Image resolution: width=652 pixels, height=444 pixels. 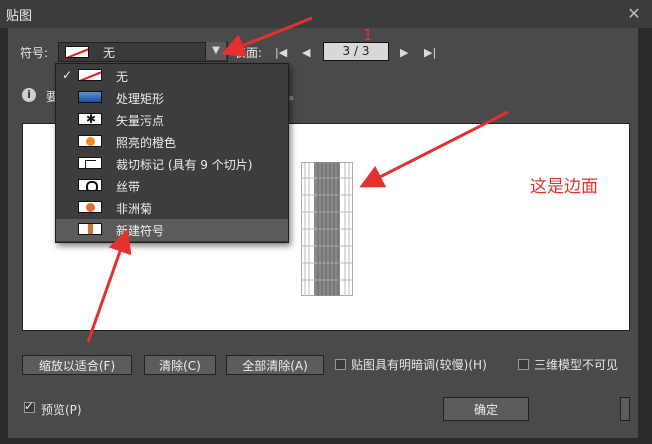 I want to click on arrow-to-edge, so click(x=434, y=149).